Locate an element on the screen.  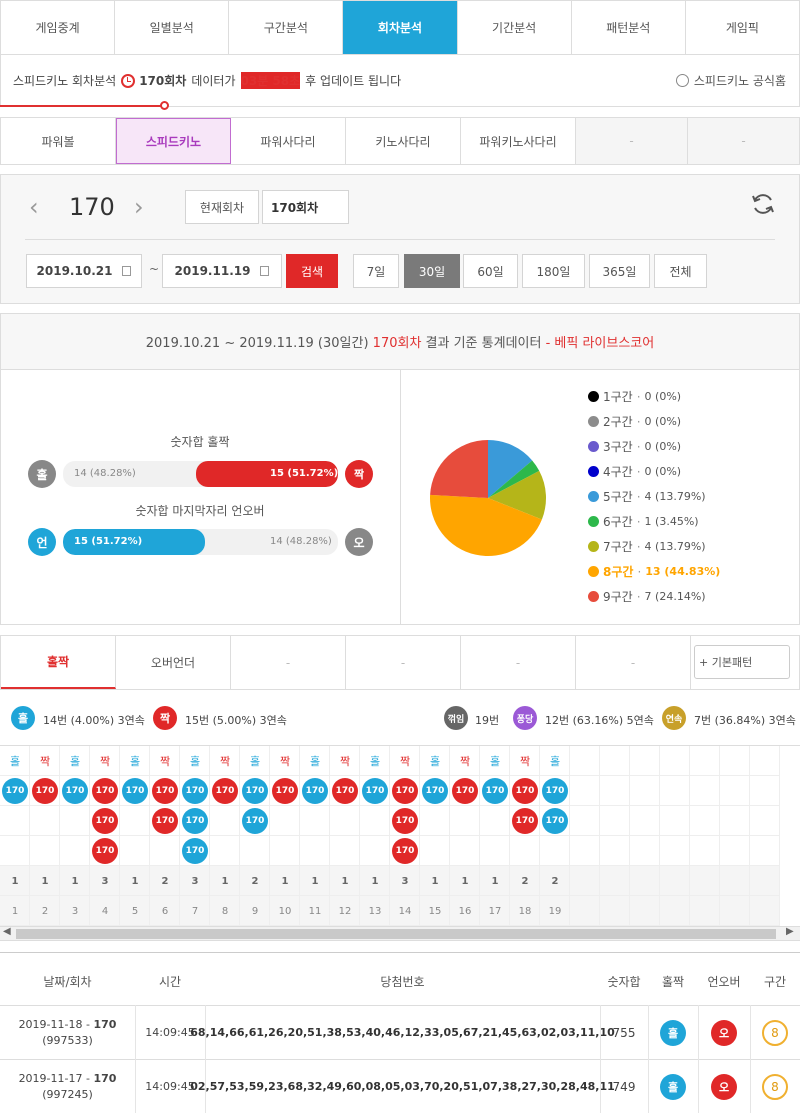
legend-value: 13 (44.83%) is located at coordinates (683, 571).